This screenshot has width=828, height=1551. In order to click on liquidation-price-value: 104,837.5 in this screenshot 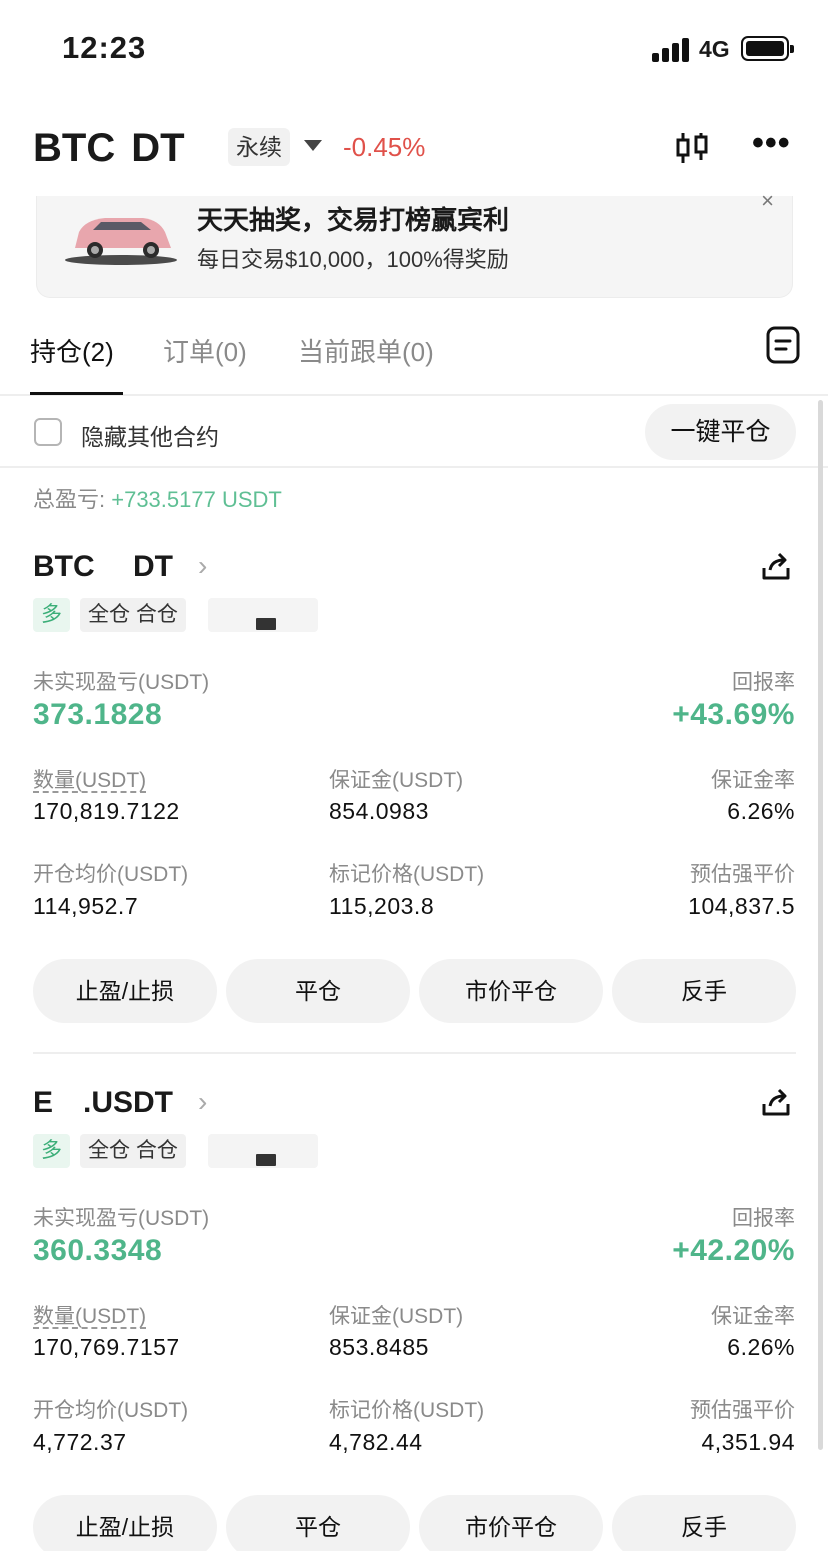, I will do `click(741, 906)`.